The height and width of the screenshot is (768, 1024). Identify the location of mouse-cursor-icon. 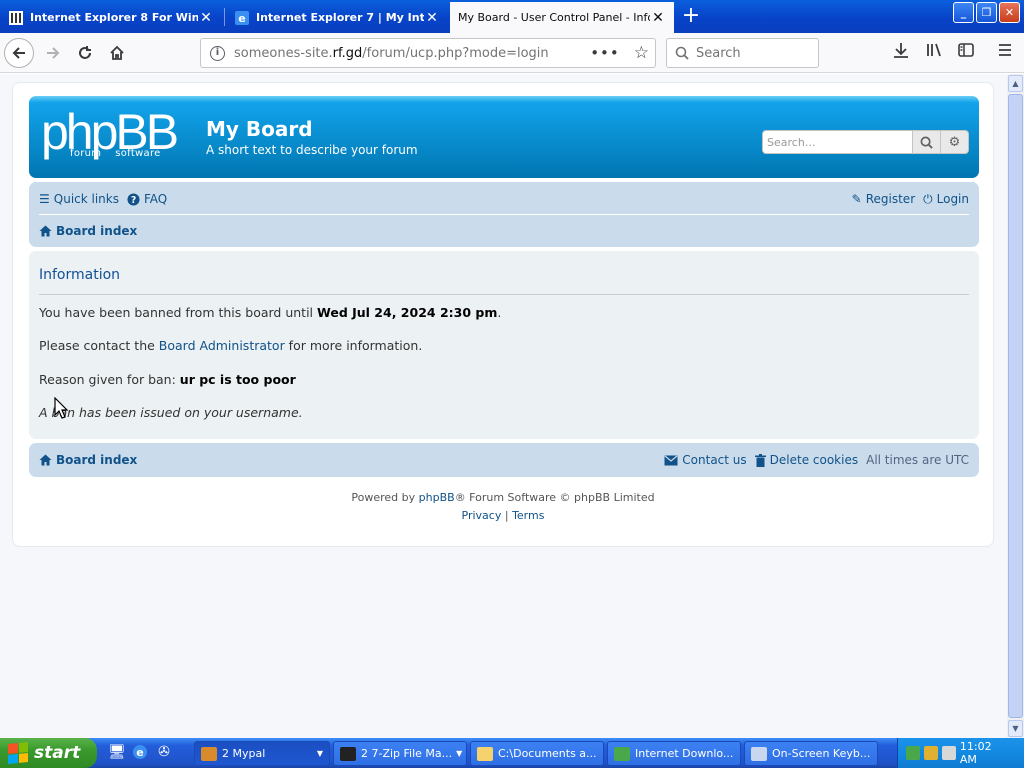
(61, 408).